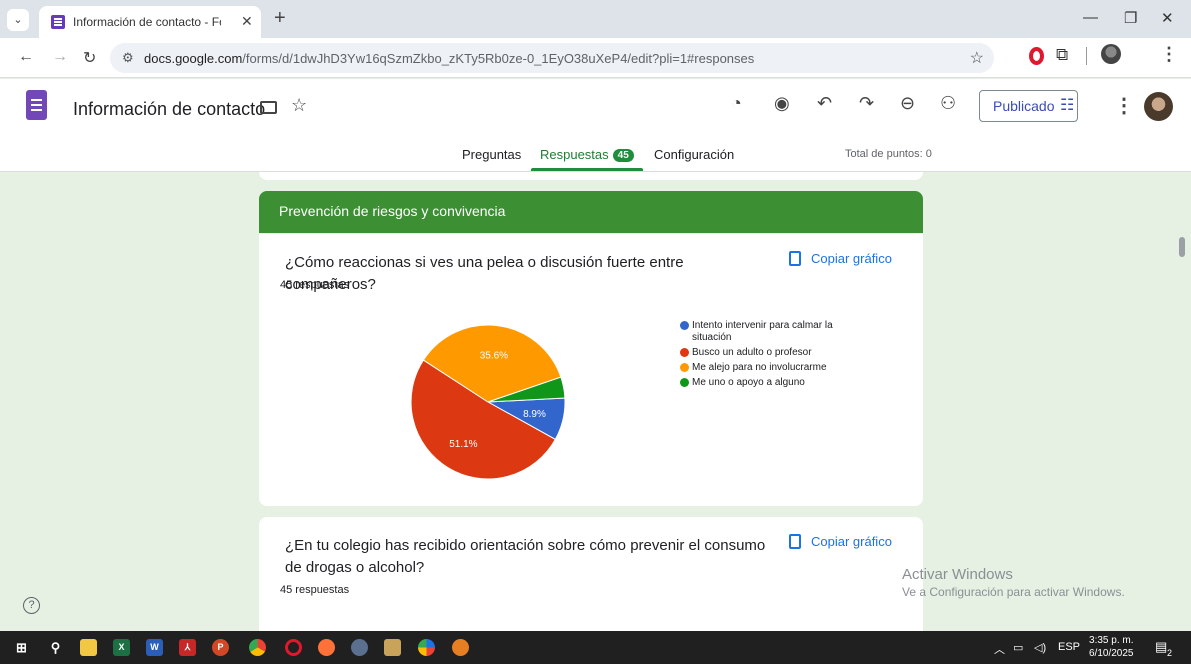 The width and height of the screenshot is (1191, 664). What do you see at coordinates (1130, 18) in the screenshot?
I see `restore-icon: ❐` at bounding box center [1130, 18].